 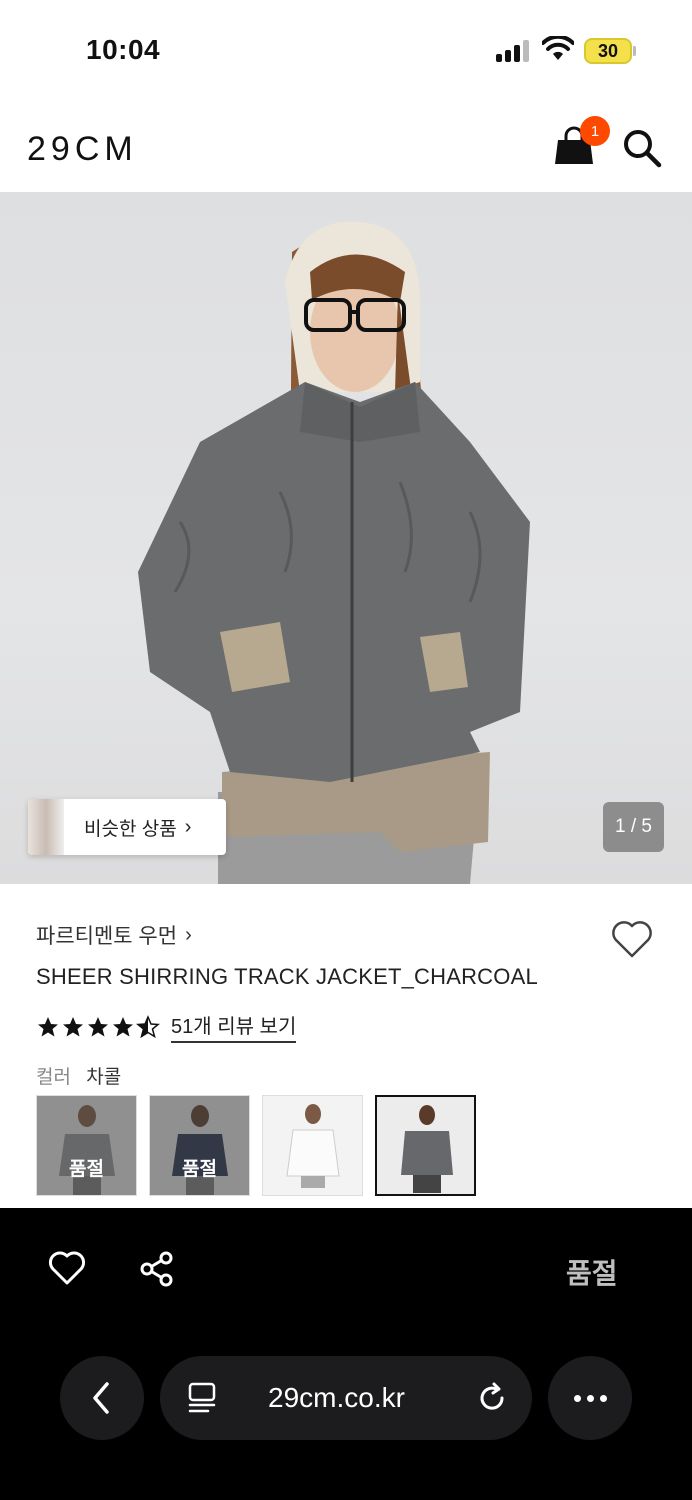 I want to click on reload-icon, so click(x=492, y=1398).